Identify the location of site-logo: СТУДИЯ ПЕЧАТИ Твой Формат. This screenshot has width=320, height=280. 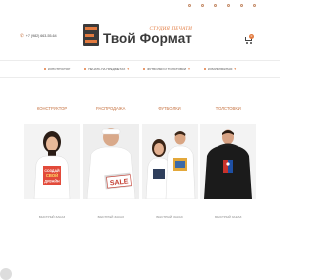
(137, 35).